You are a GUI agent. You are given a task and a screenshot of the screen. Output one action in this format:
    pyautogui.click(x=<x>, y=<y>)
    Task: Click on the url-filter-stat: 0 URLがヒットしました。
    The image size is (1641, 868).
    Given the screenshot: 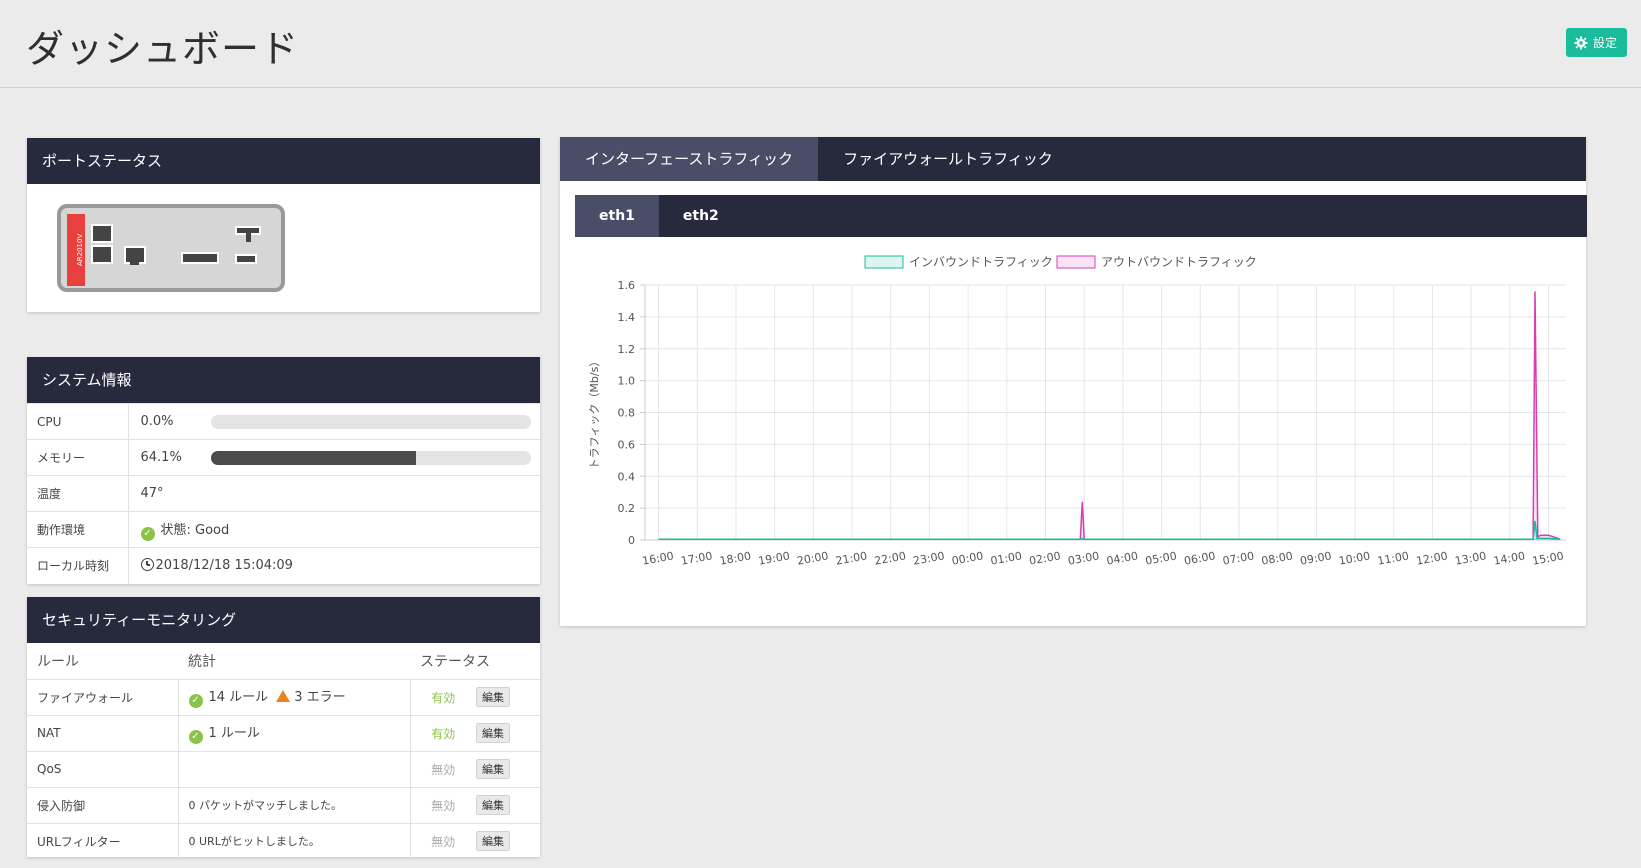 What is the action you would take?
    pyautogui.click(x=294, y=840)
    